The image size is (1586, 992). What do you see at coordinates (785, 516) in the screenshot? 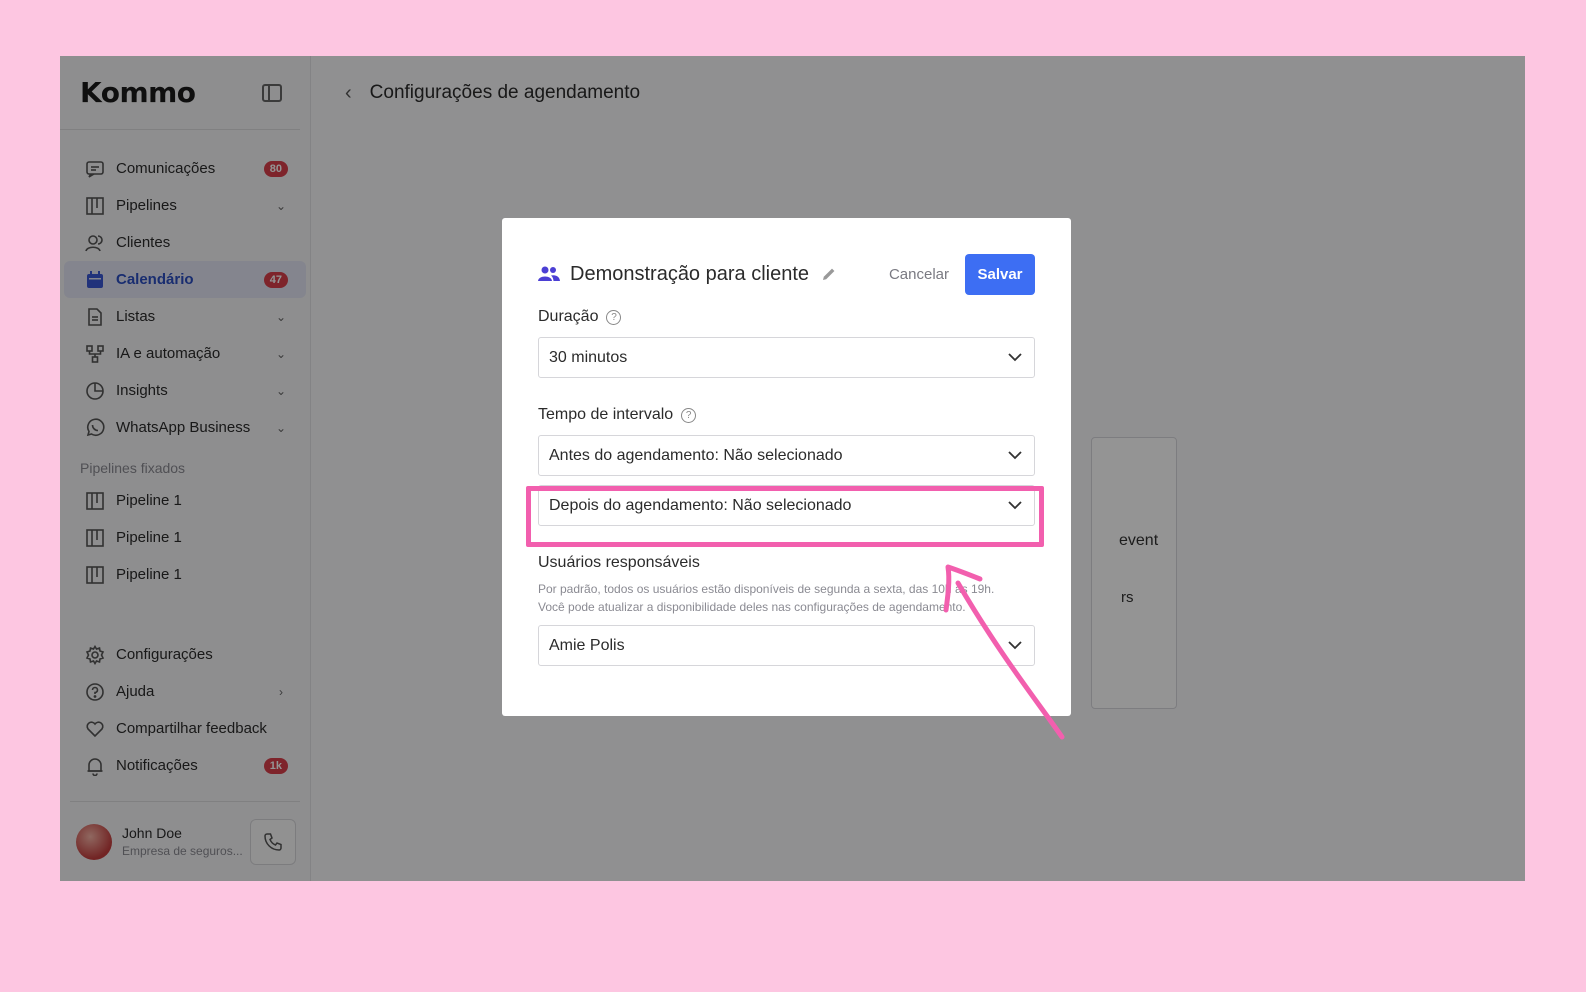
I see `annotation-highlight-box` at bounding box center [785, 516].